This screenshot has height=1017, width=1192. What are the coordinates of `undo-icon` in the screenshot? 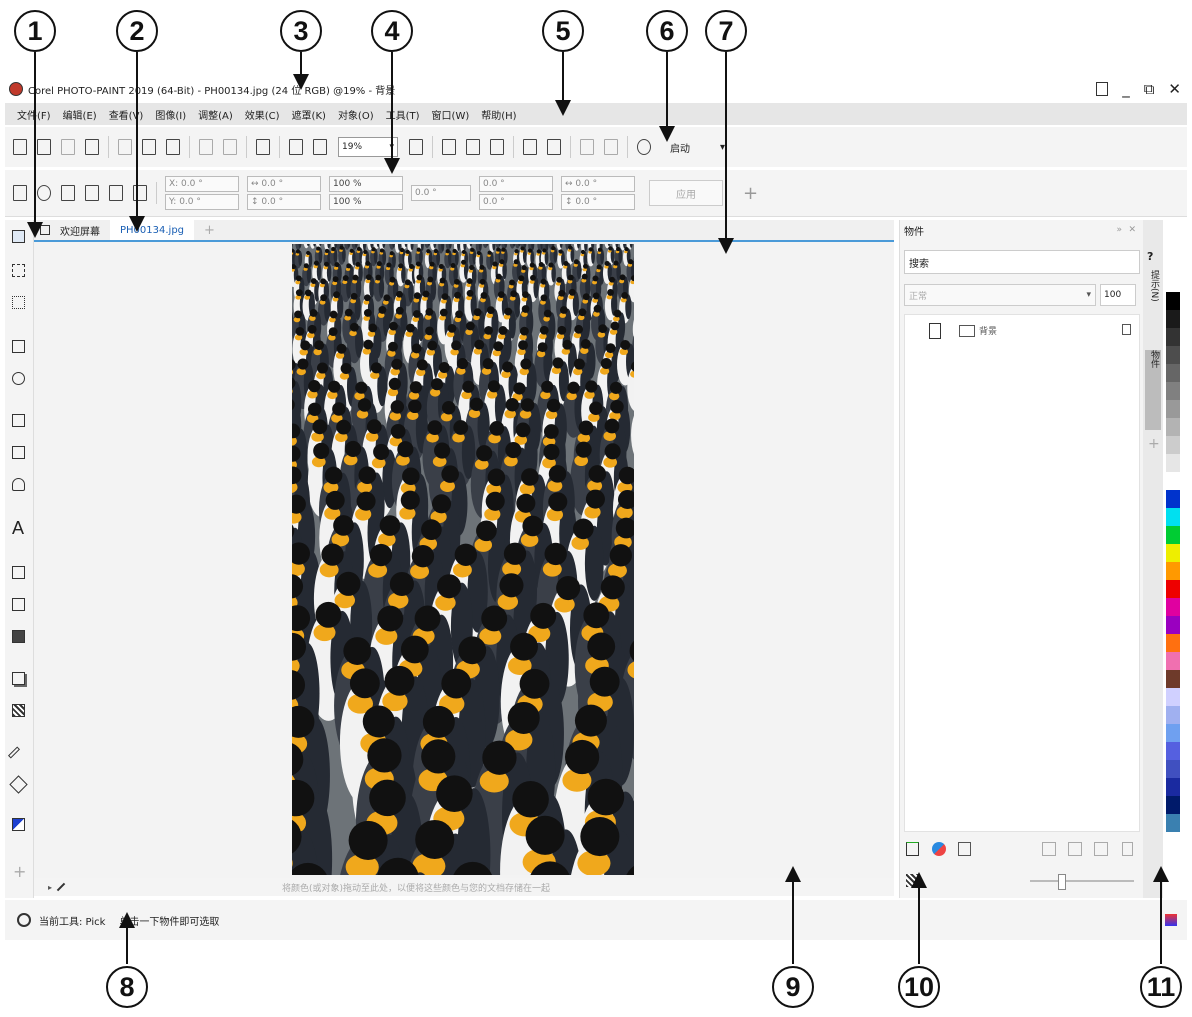 It's located at (206, 147).